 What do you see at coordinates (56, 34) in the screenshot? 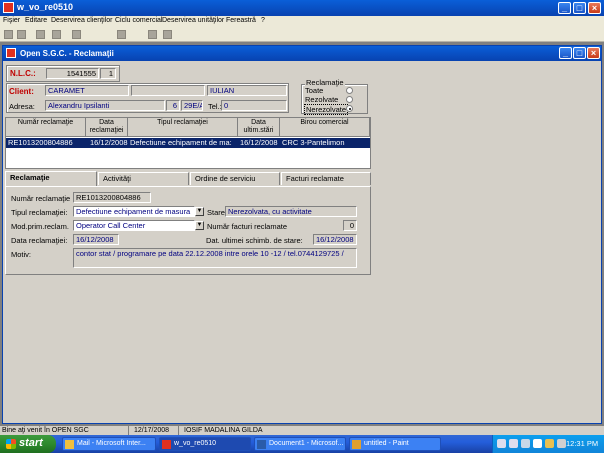
I see `save-icon` at bounding box center [56, 34].